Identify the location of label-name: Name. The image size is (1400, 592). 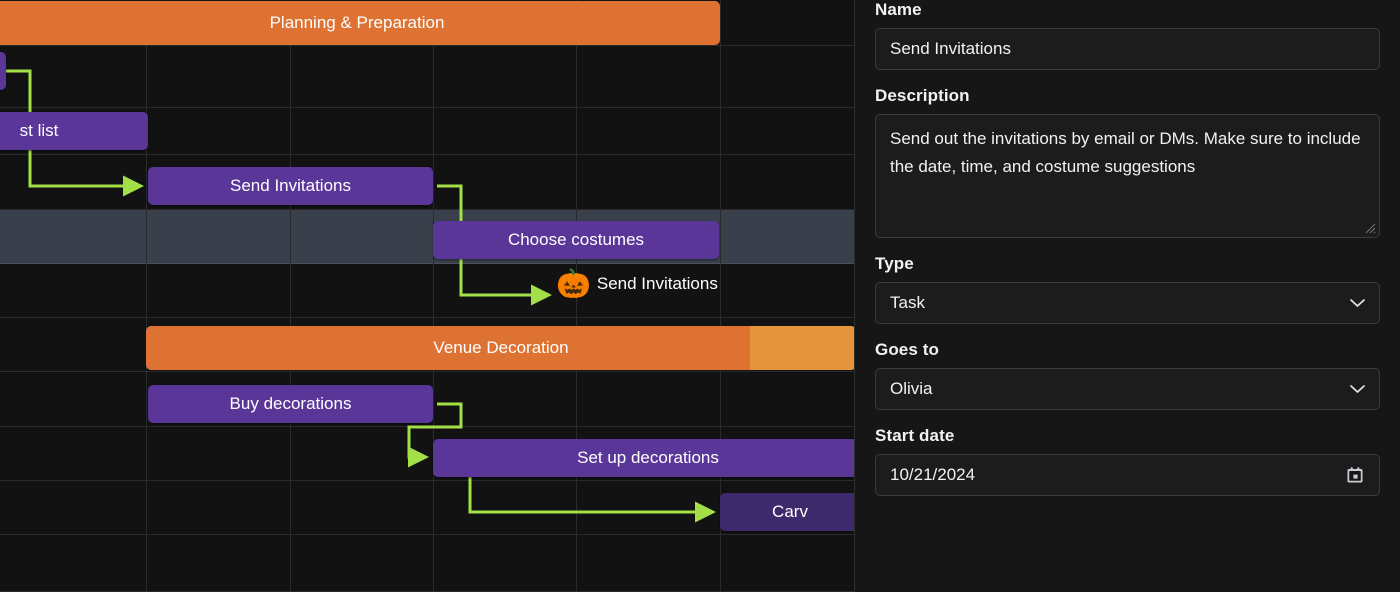
(898, 9).